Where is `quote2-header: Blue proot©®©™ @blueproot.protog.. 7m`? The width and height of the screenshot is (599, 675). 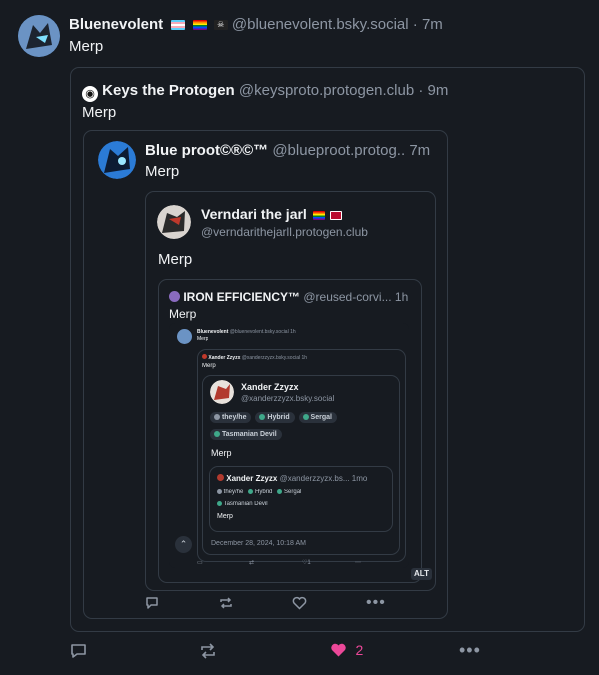
quote2-header: Blue proot©®©™ @blueproot.protog.. 7m is located at coordinates (290, 150).